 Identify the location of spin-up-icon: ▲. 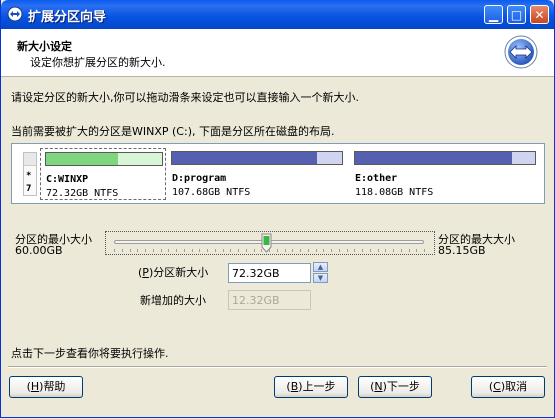
(320, 267).